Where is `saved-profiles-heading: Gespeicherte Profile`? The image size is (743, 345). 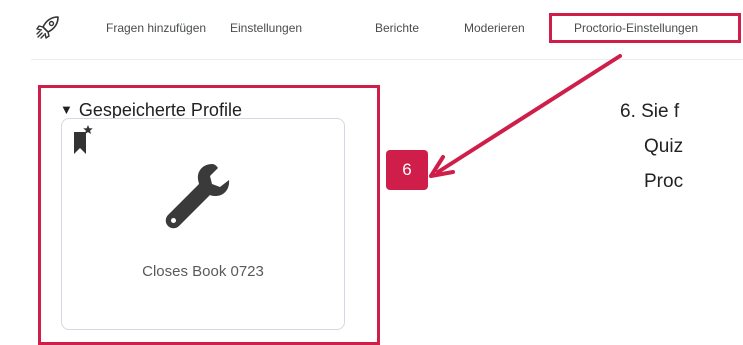 saved-profiles-heading: Gespeicherte Profile is located at coordinates (160, 110).